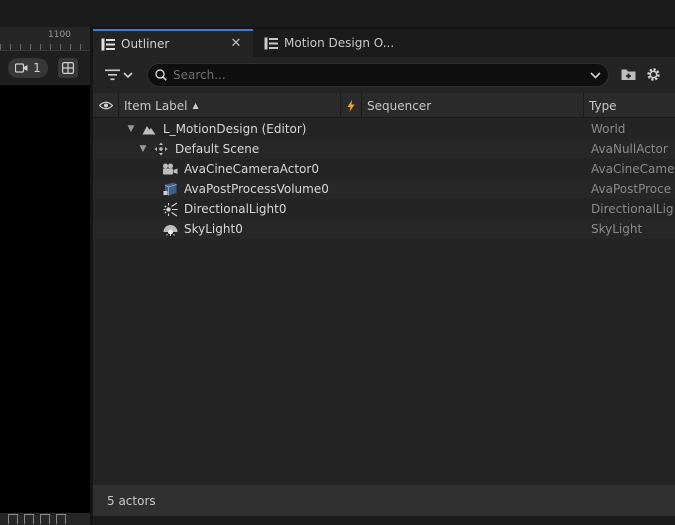  What do you see at coordinates (629, 149) in the screenshot?
I see `row-type: AvaNullActor` at bounding box center [629, 149].